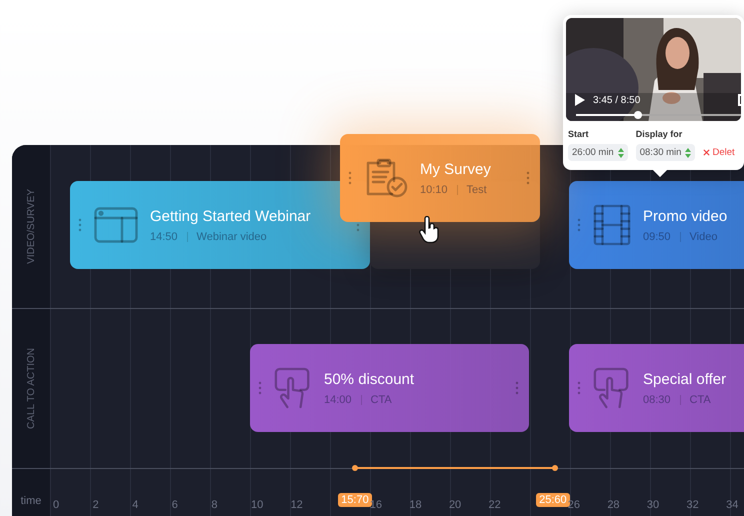 This screenshot has width=744, height=516. I want to click on timeline-card: Promo video 09:50 Video, so click(656, 225).